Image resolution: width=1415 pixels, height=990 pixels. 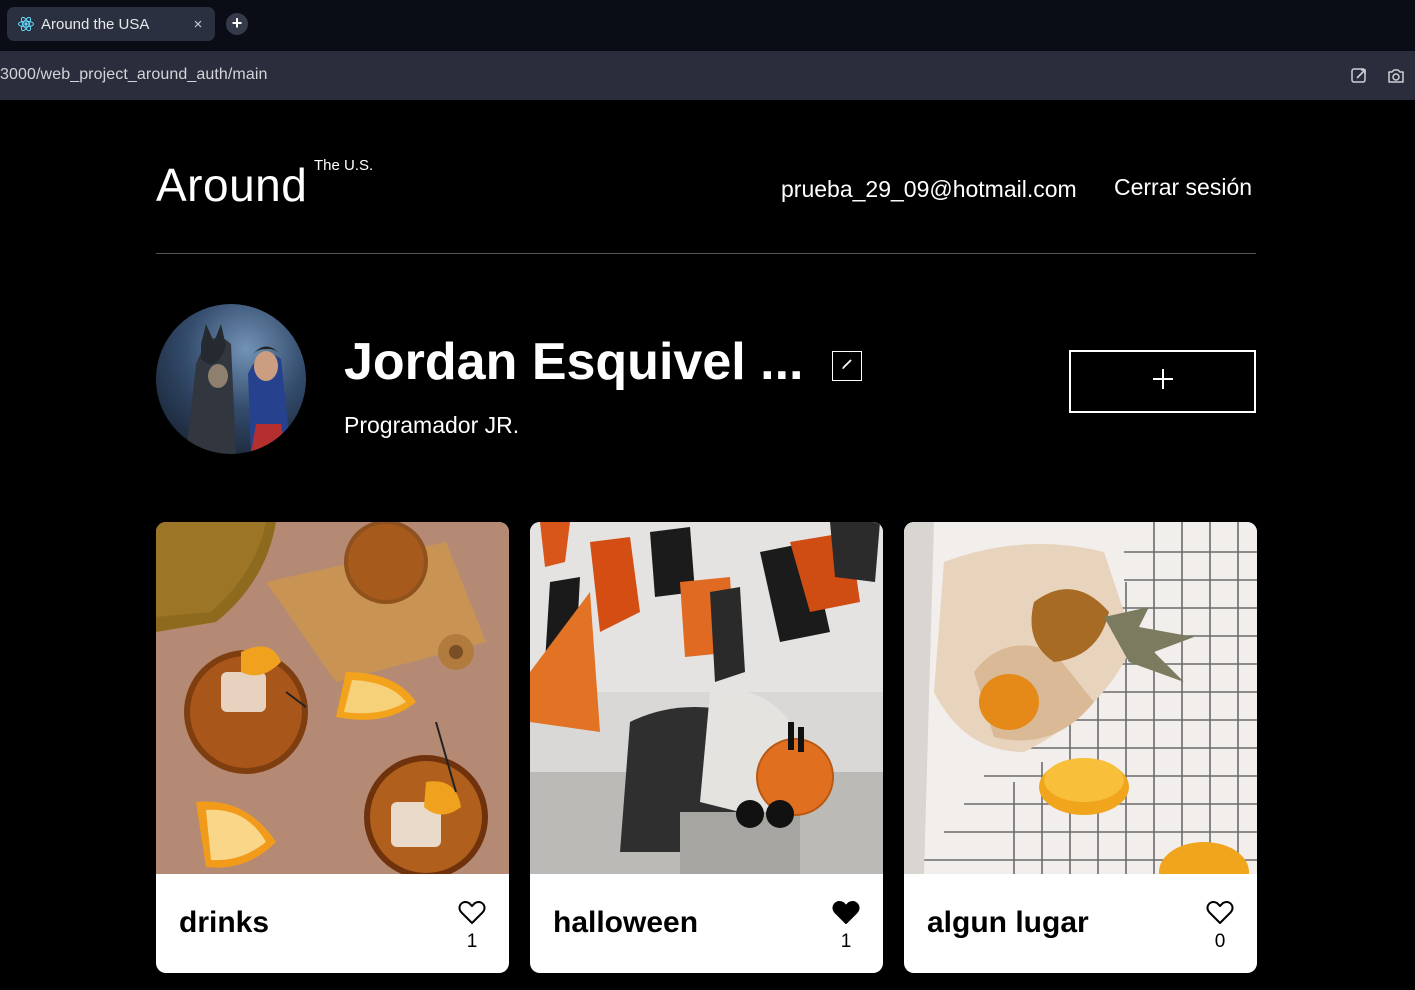 I want to click on profile-section: Jordan Esquivel ... Programador JR., so click(x=706, y=379).